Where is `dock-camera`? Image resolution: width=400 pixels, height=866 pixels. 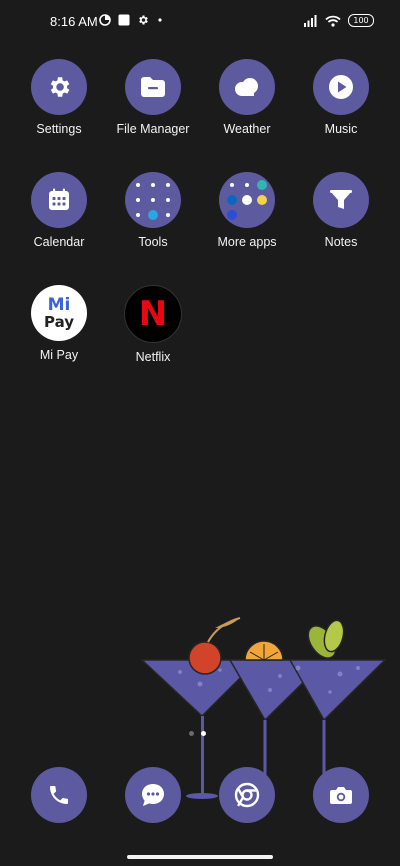 dock-camera is located at coordinates (341, 795).